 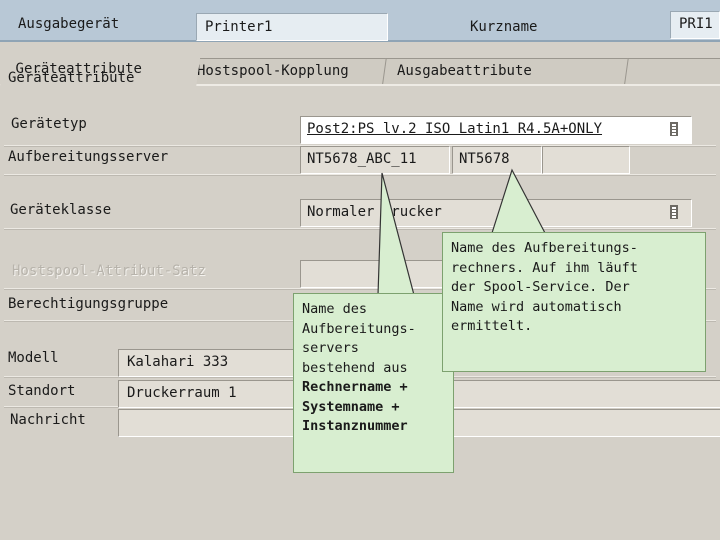 What do you see at coordinates (504, 27) in the screenshot?
I see `short-name-label: Kurzname` at bounding box center [504, 27].